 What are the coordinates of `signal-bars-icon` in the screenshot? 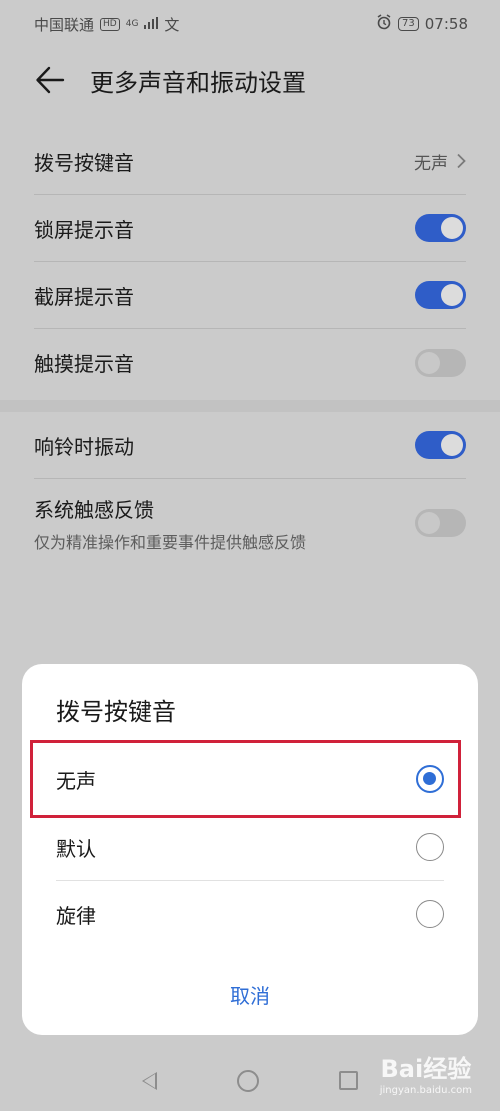 It's located at (151, 24).